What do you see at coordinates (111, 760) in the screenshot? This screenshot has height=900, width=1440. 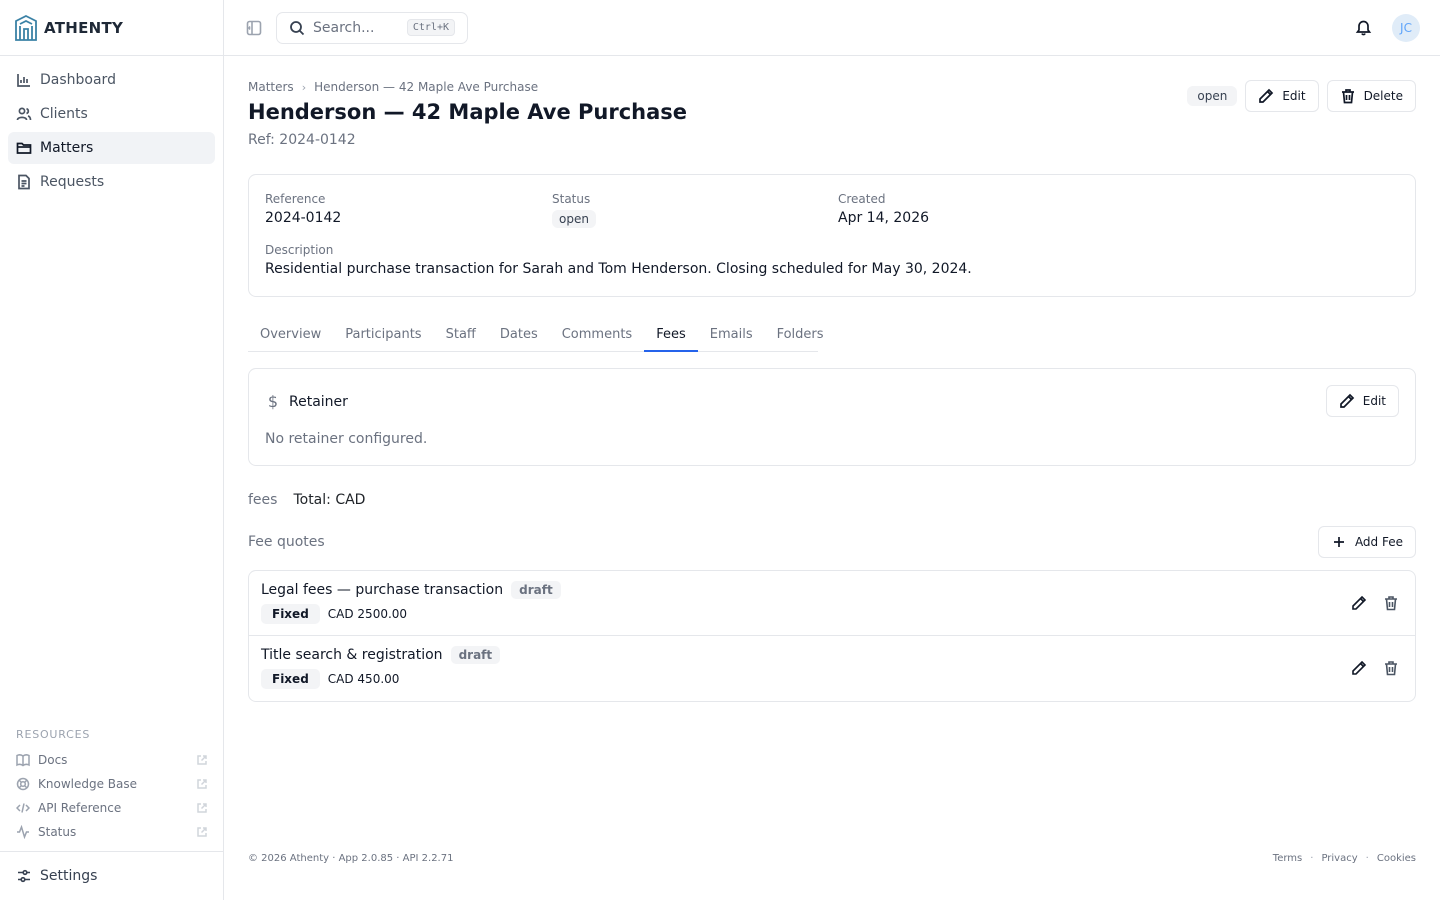 I see `resource-link-docs: Docs` at bounding box center [111, 760].